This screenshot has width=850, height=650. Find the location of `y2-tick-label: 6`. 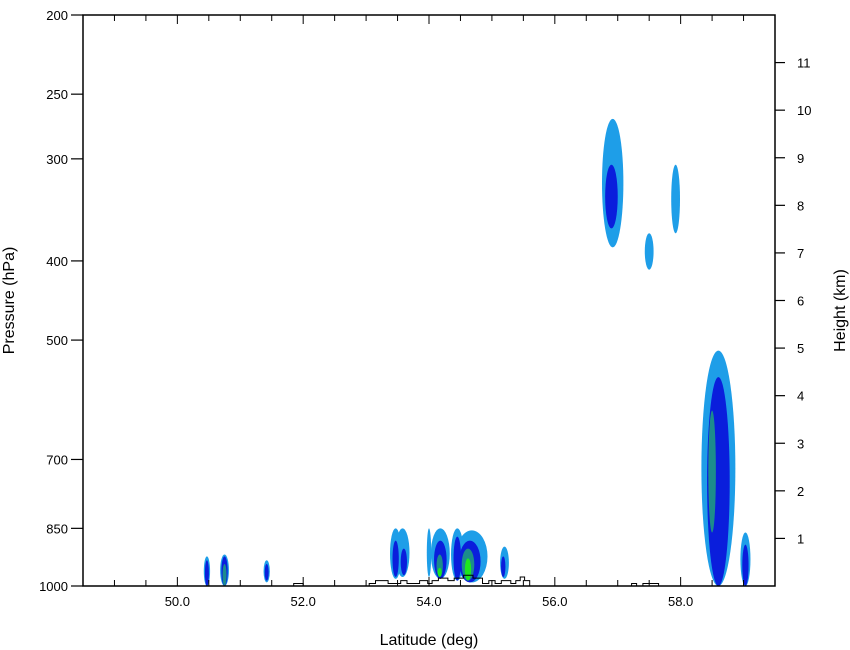

y2-tick-label: 6 is located at coordinates (800, 301).